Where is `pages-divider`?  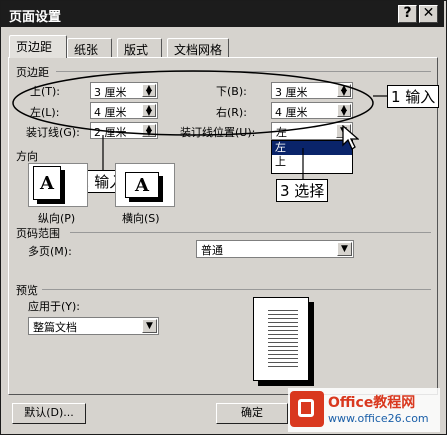 pages-divider is located at coordinates (250, 232).